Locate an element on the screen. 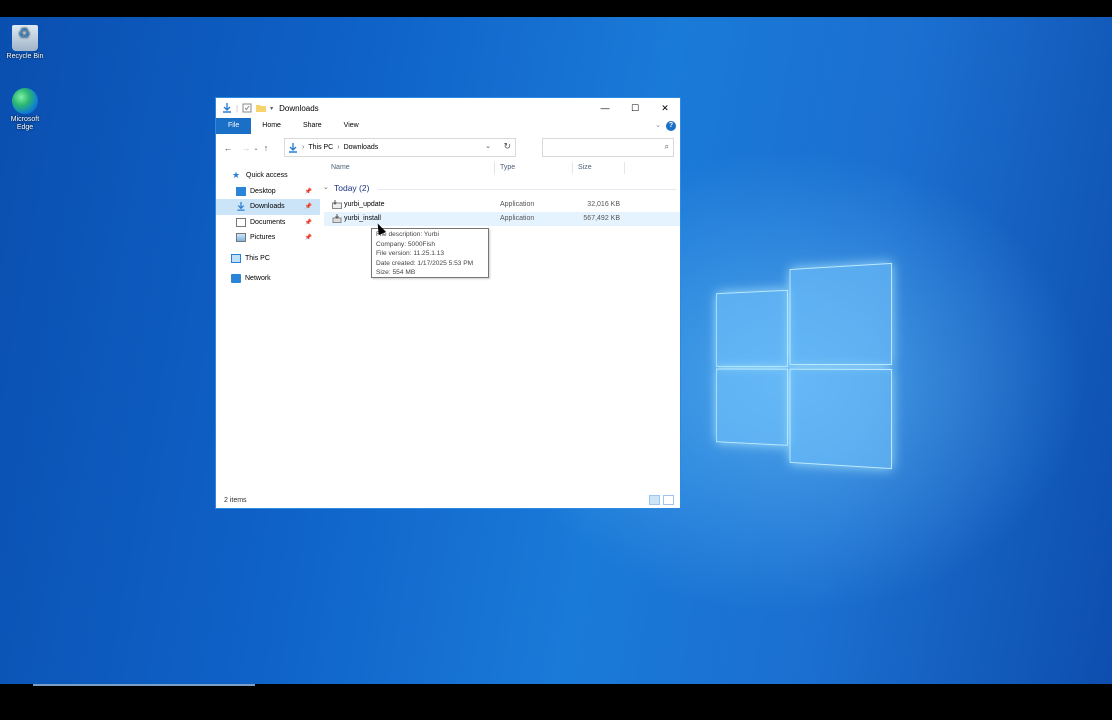  up-arrow-icon: ↑ is located at coordinates (266, 148).